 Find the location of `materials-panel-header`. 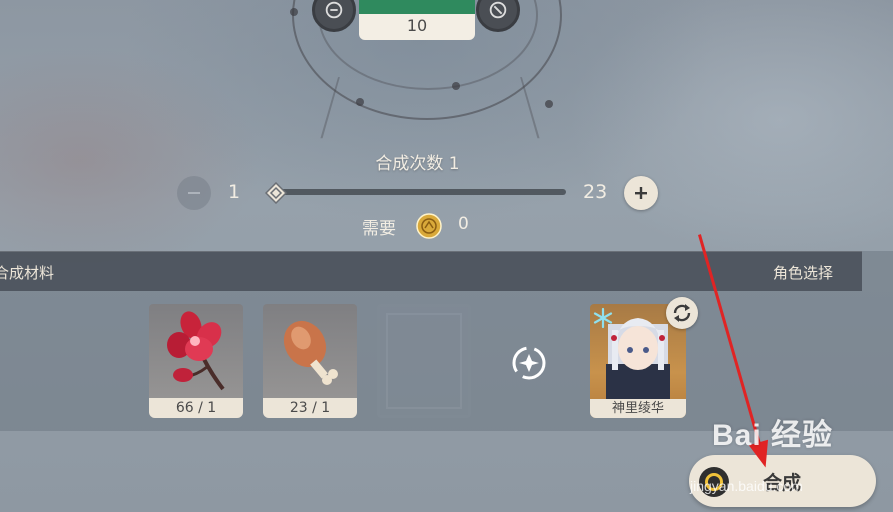

materials-panel-header is located at coordinates (431, 271).